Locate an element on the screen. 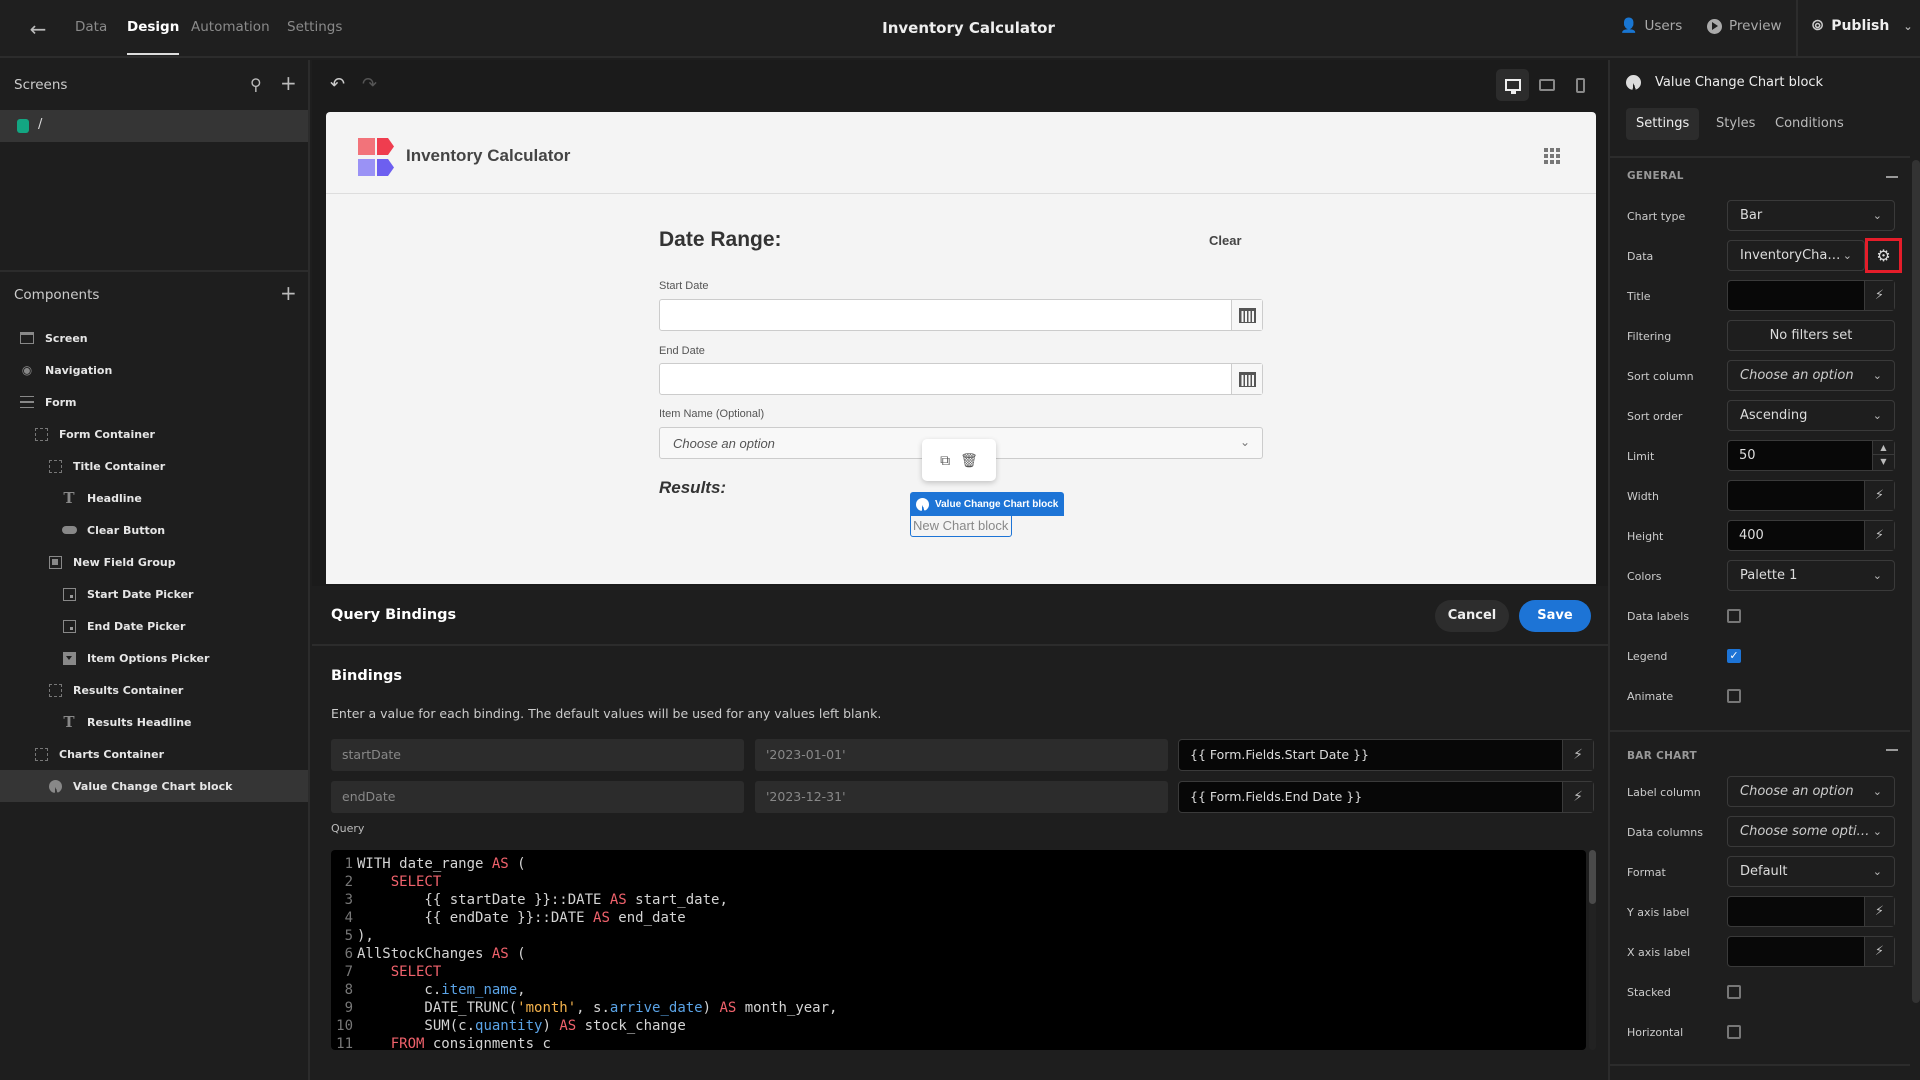  tree-item: T Headline is located at coordinates (154, 498).